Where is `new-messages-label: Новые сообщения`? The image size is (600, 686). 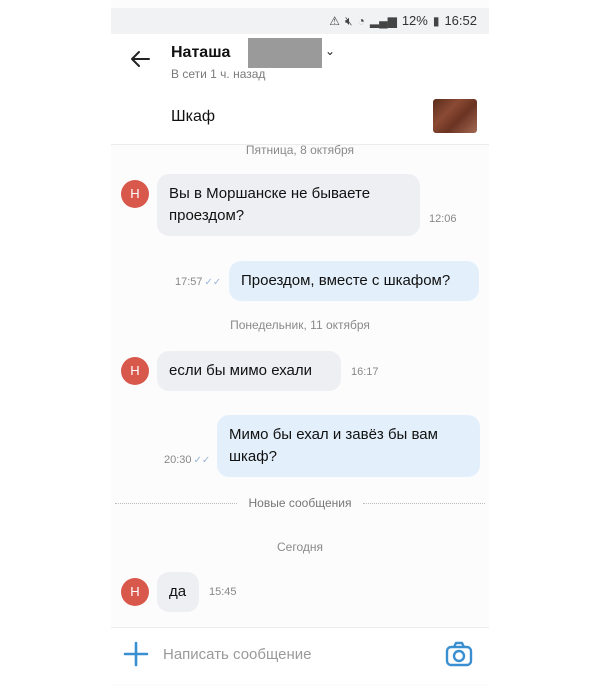
new-messages-label: Новые сообщения is located at coordinates (300, 503).